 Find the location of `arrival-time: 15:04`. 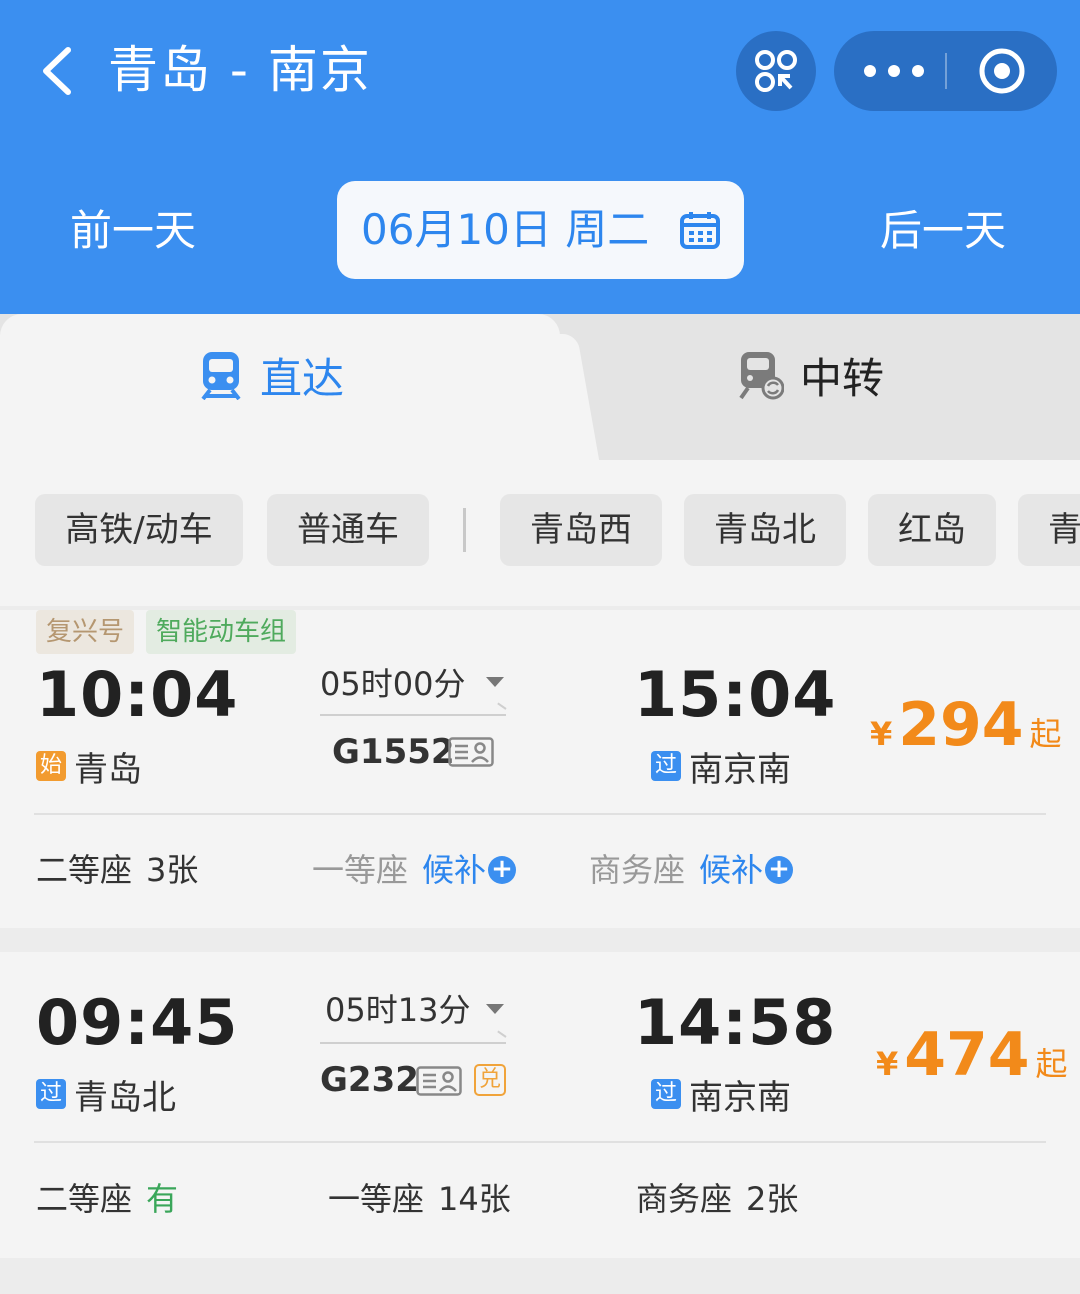

arrival-time: 15:04 is located at coordinates (735, 694).